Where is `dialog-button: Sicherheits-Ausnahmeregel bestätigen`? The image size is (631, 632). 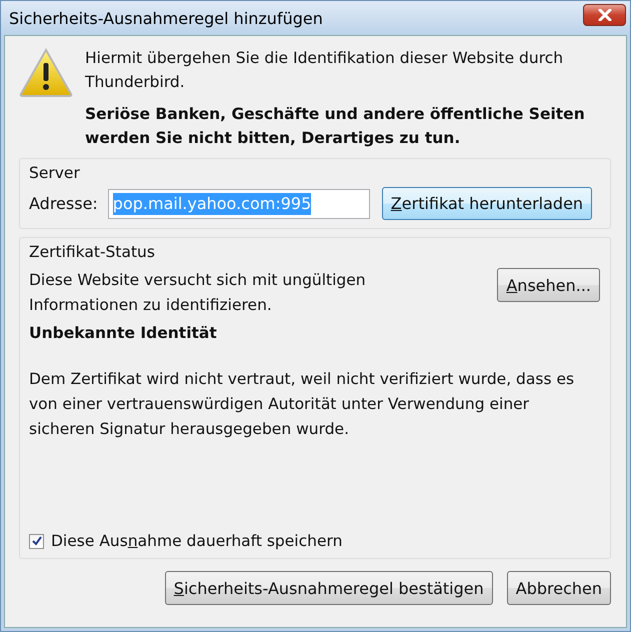 dialog-button: Sicherheits-Ausnahmeregel bestätigen is located at coordinates (328, 588).